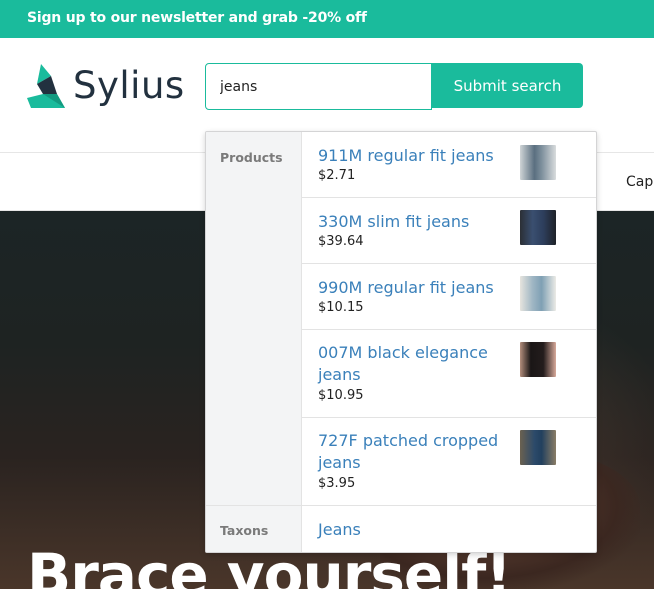 This screenshot has height=589, width=654. What do you see at coordinates (337, 483) in the screenshot?
I see `product-price: $3.95` at bounding box center [337, 483].